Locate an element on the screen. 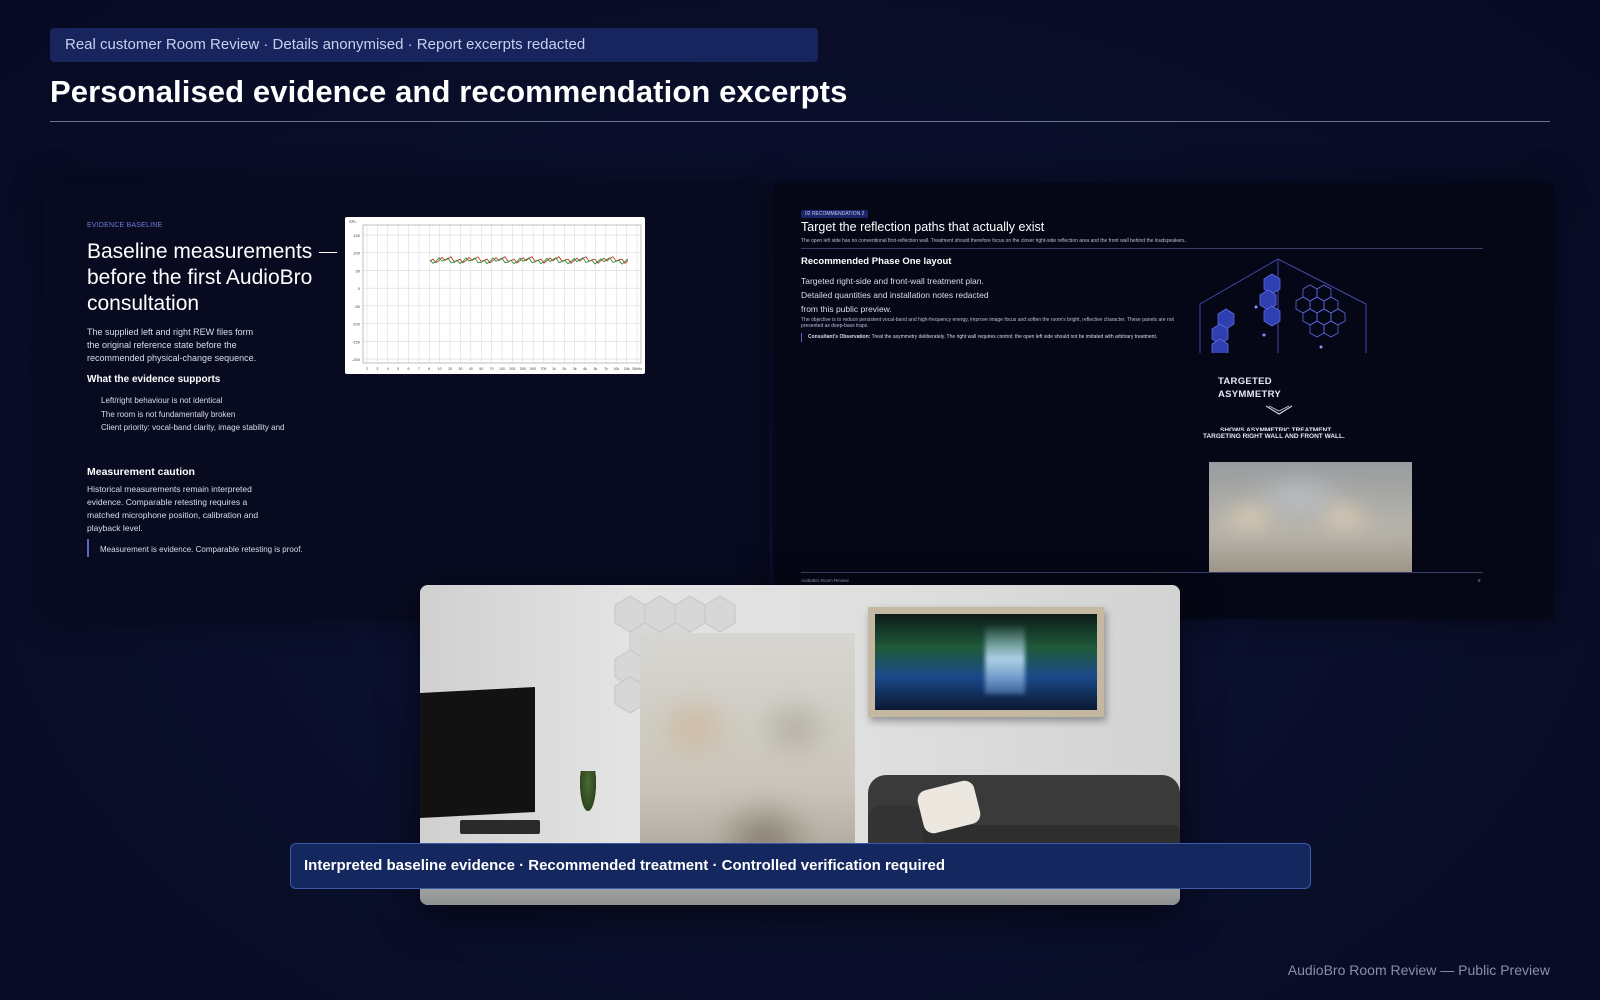 The height and width of the screenshot is (1000, 1600). x-tick-label: 4 is located at coordinates (388, 369).